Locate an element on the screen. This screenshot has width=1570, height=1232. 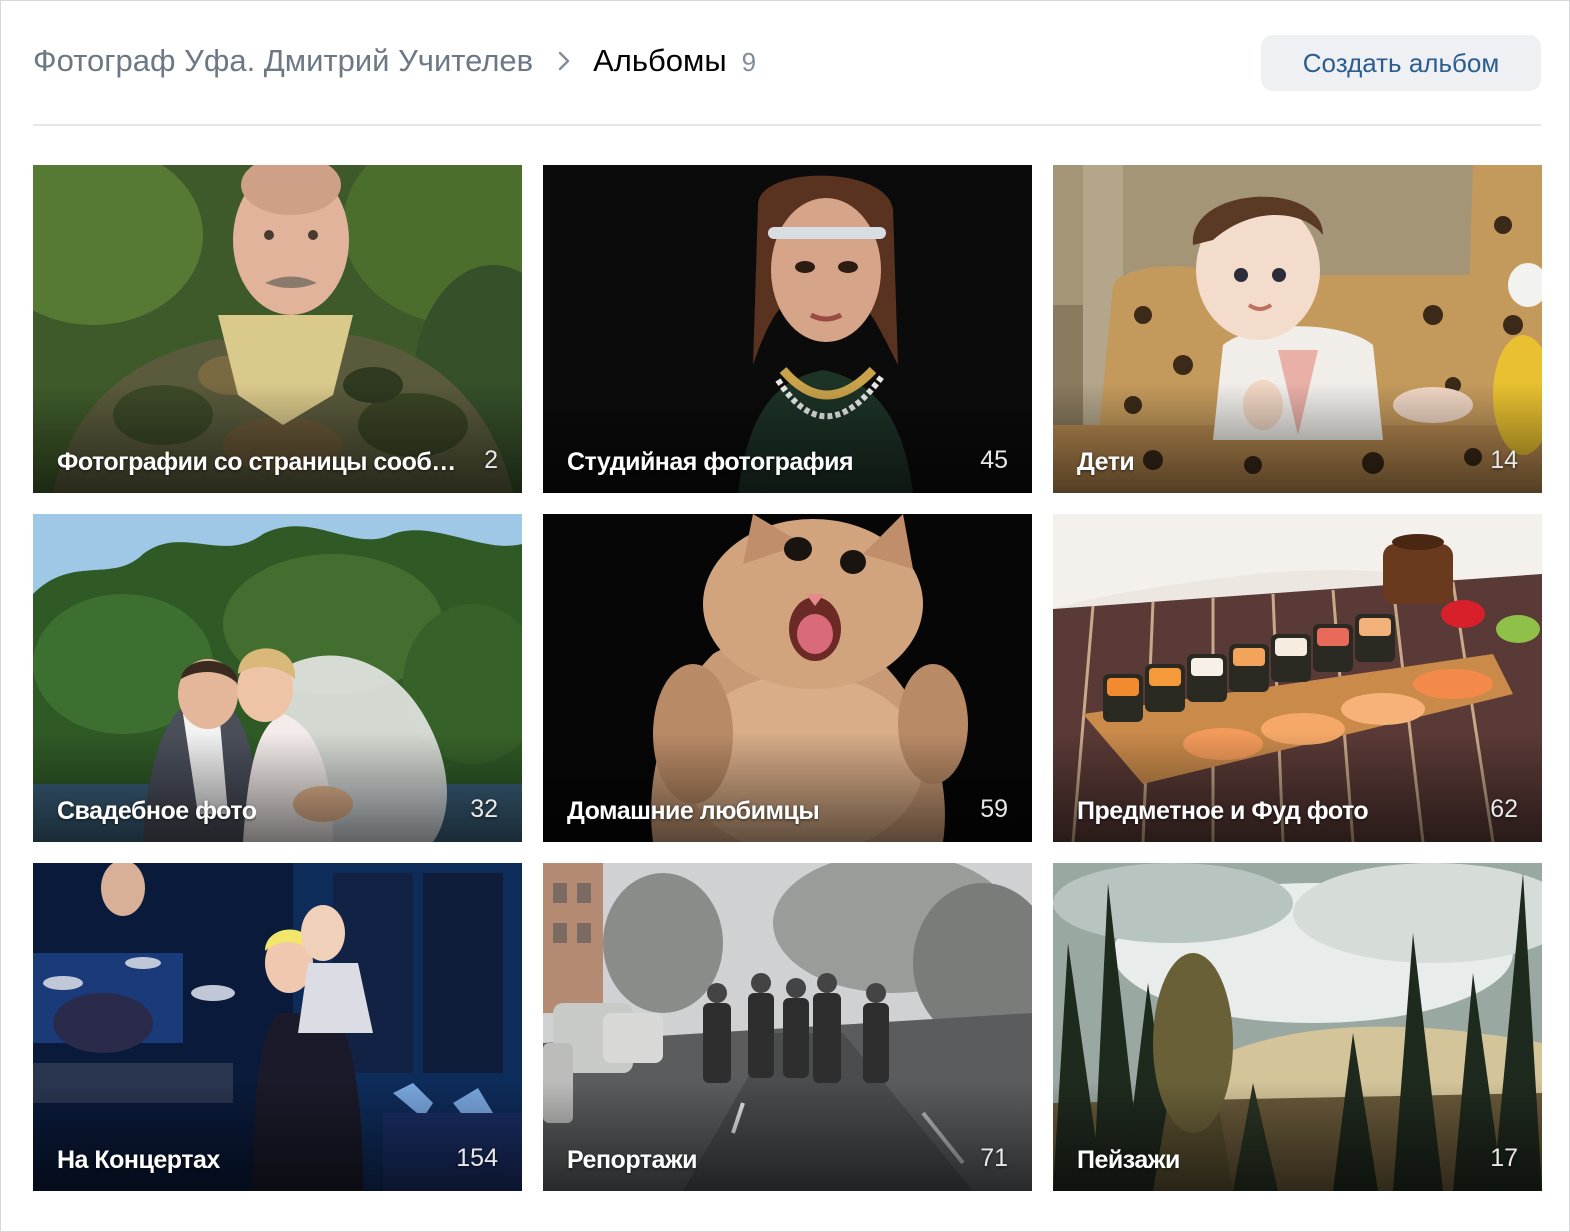
album-title: Пейзажи is located at coordinates (1128, 1160).